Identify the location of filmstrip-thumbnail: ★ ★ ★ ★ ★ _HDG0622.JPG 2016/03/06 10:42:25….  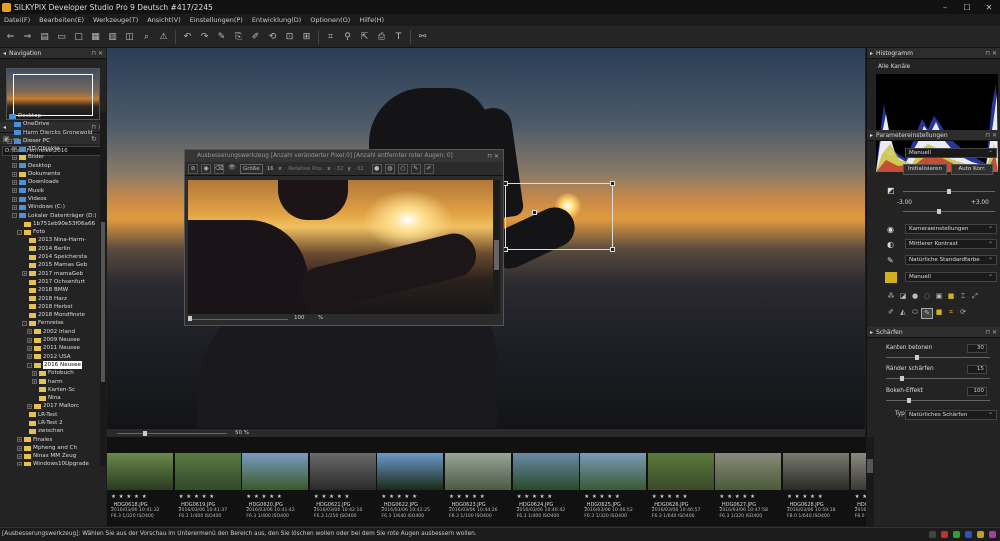
(410, 482).